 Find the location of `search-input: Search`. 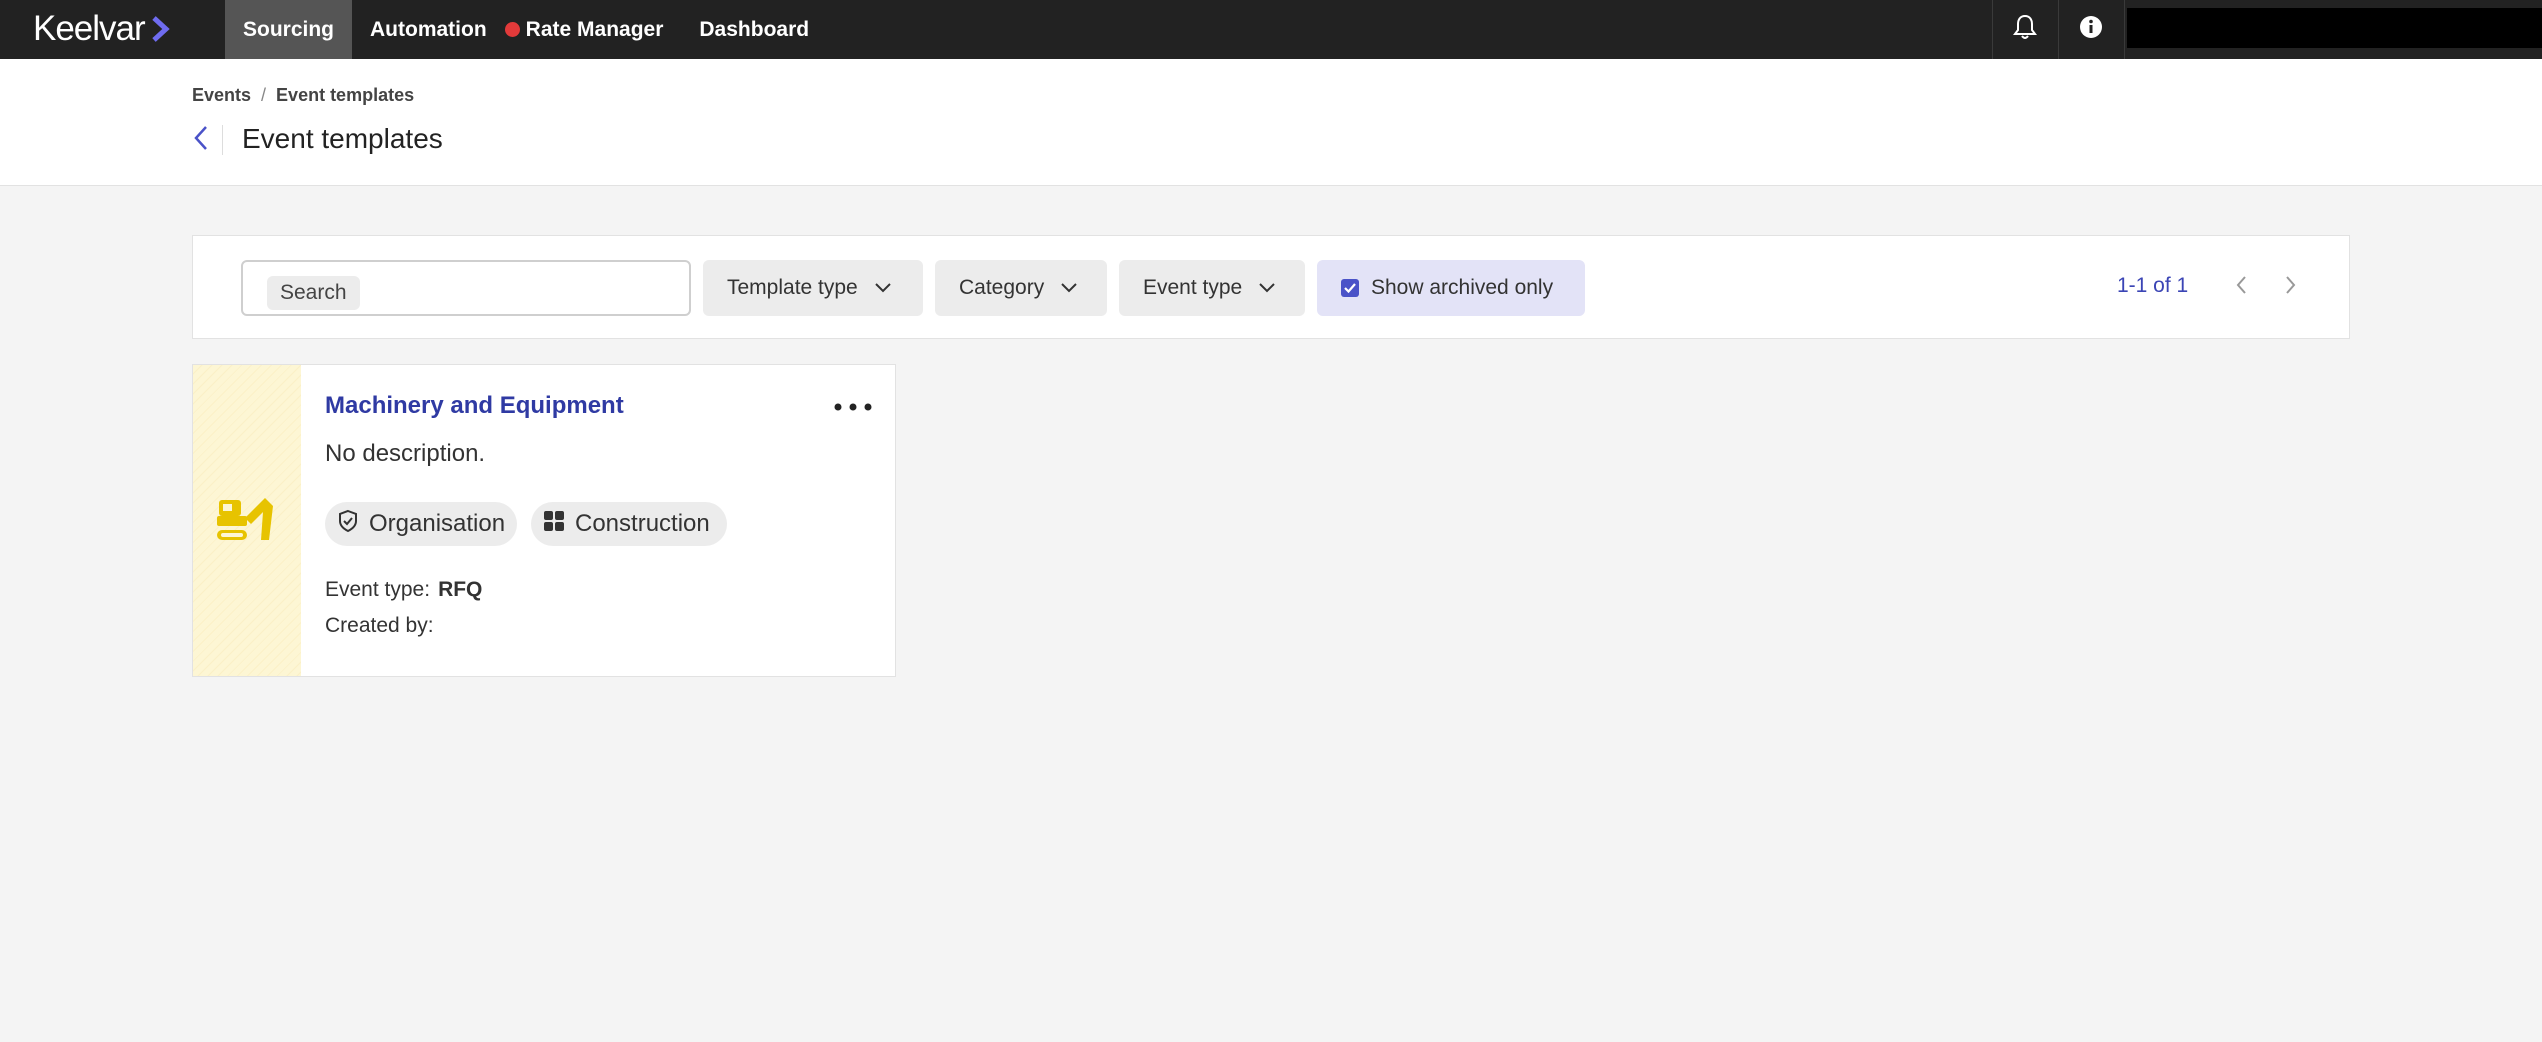

search-input: Search is located at coordinates (466, 288).